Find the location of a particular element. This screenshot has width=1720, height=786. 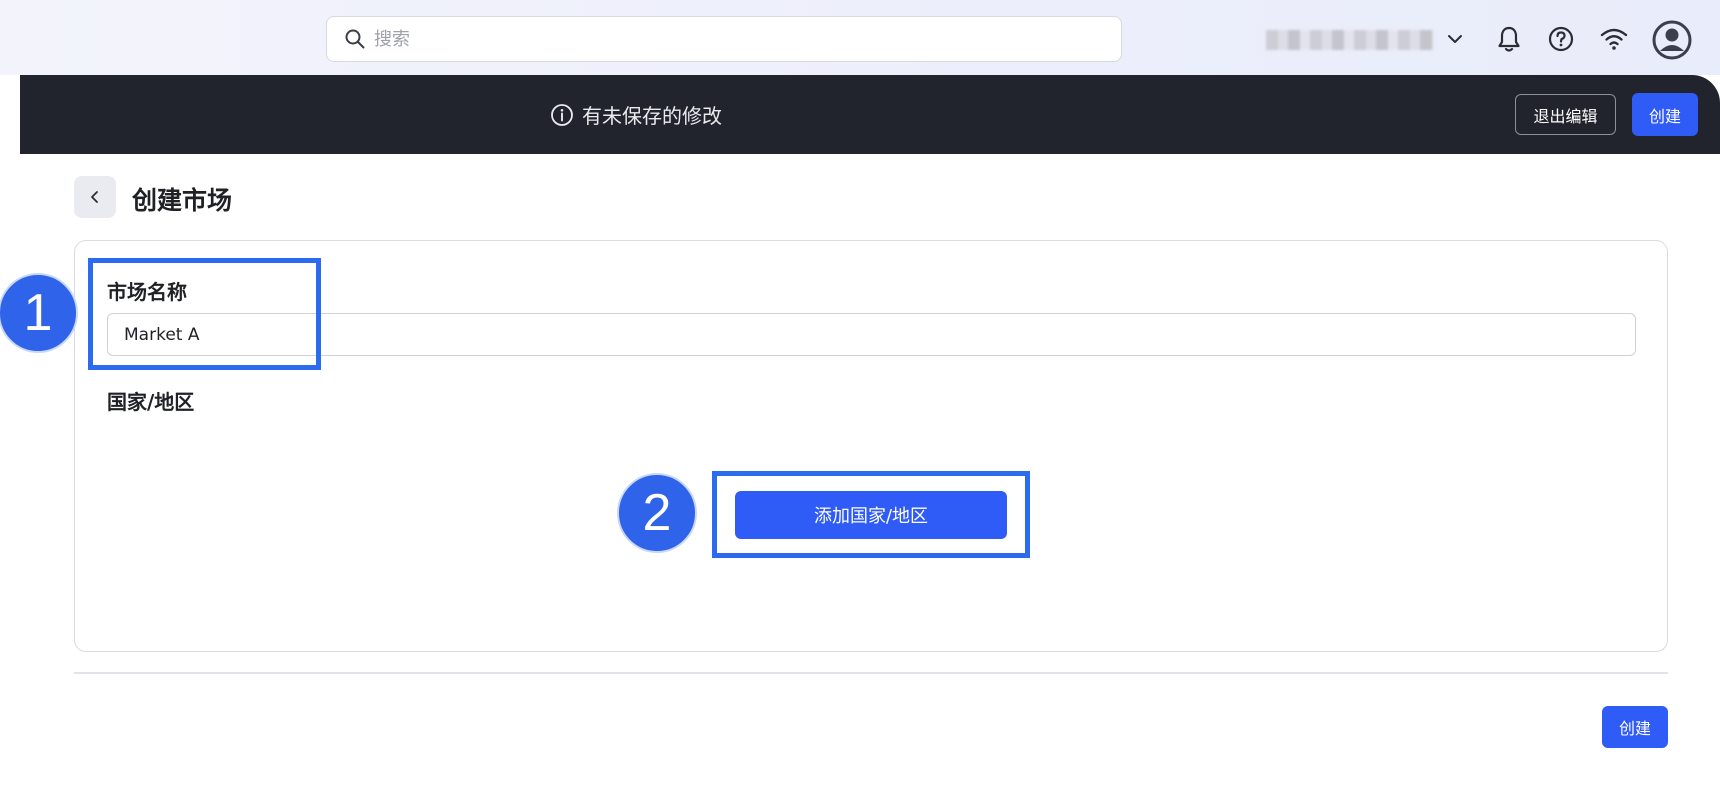

create-button-bottom: 创建 is located at coordinates (1635, 727).